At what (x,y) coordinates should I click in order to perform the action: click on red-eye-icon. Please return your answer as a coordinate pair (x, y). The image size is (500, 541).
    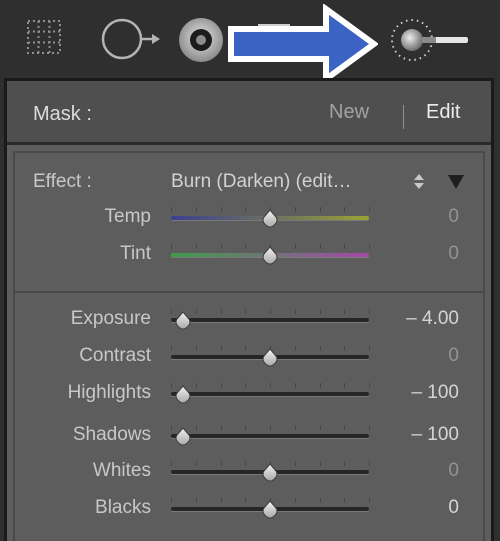
    Looking at the image, I should click on (201, 40).